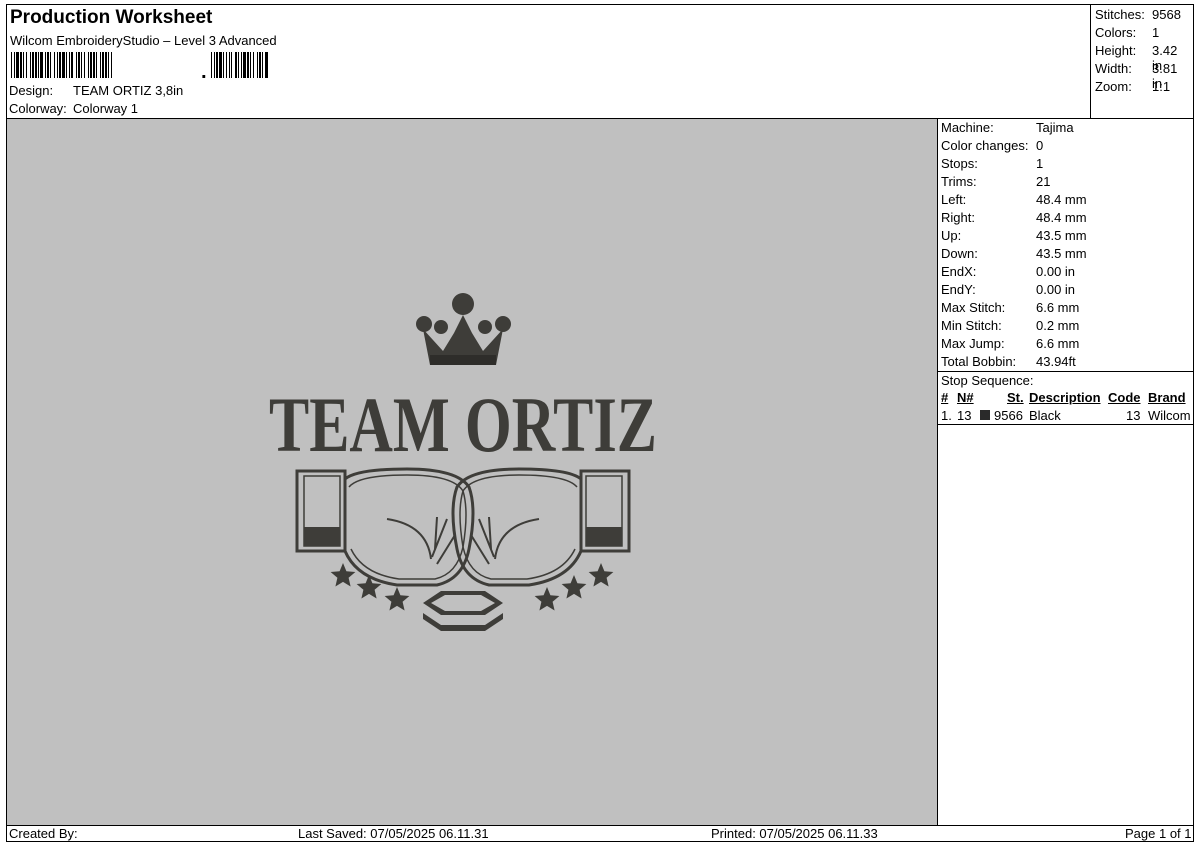 The image size is (1200, 848). What do you see at coordinates (38, 108) in the screenshot?
I see `colorway-label: Colorway:` at bounding box center [38, 108].